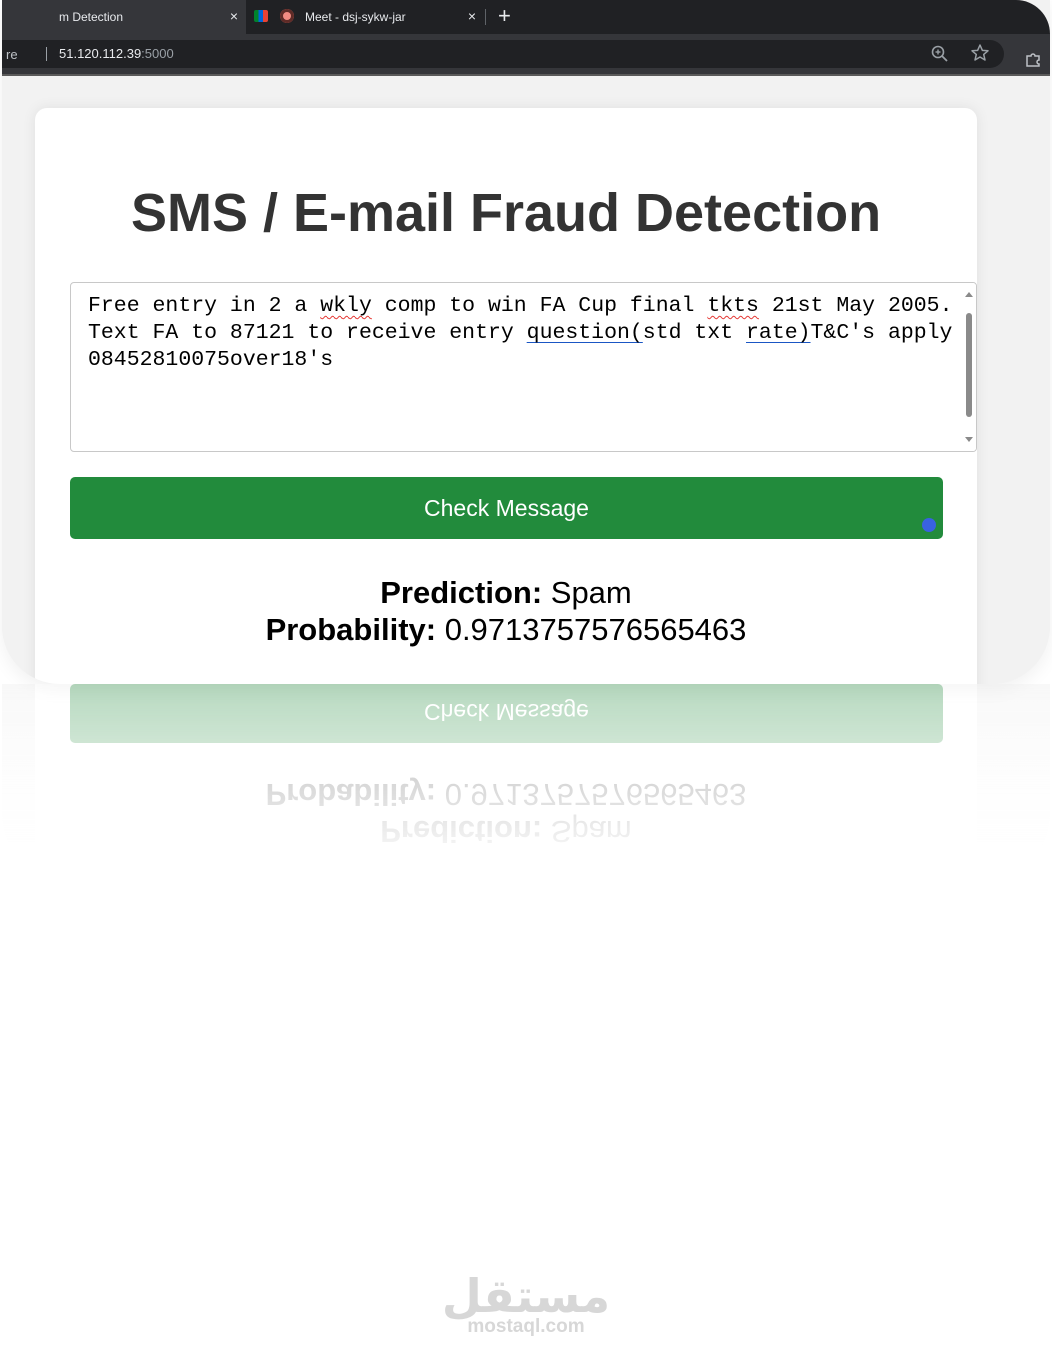 The image size is (1052, 1367). What do you see at coordinates (733, 306) in the screenshot?
I see `misspelled-word: tkts` at bounding box center [733, 306].